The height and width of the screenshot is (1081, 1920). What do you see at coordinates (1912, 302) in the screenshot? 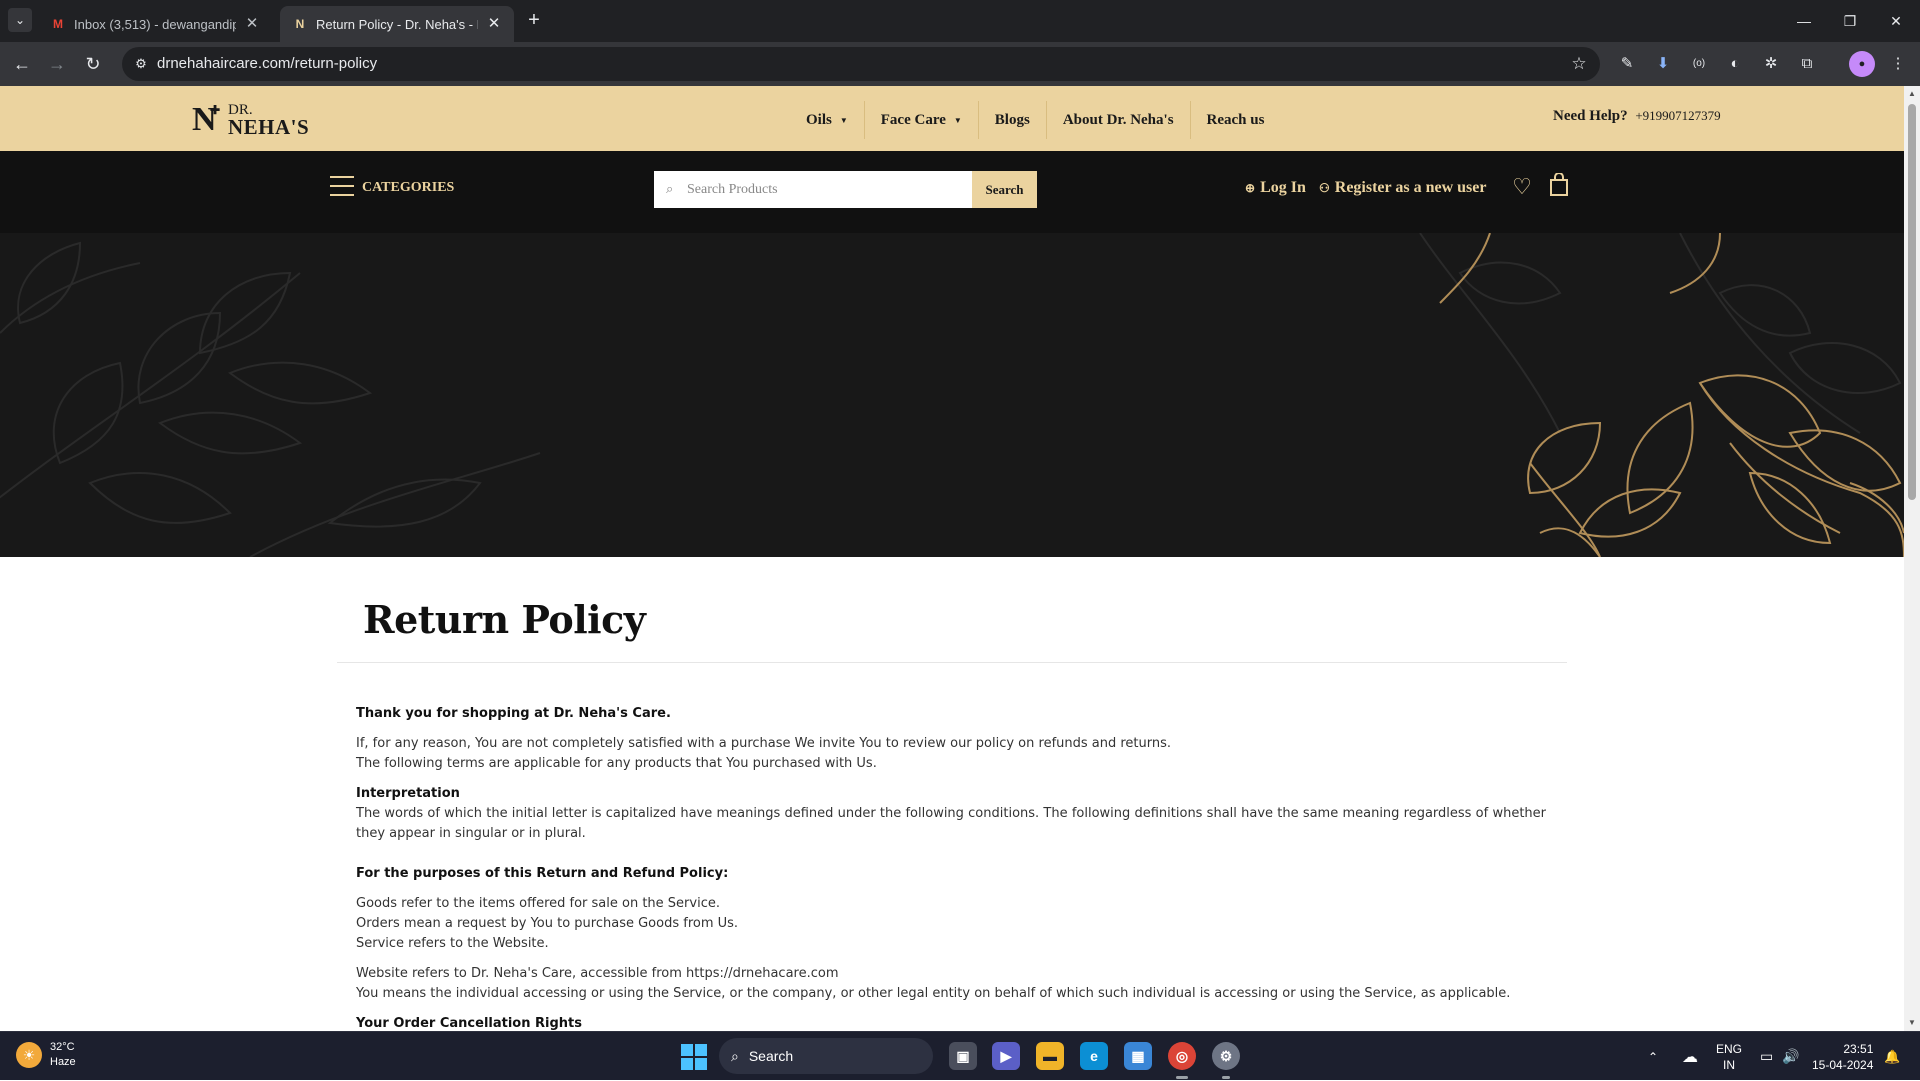
I see `scrollbar-thumb` at bounding box center [1912, 302].